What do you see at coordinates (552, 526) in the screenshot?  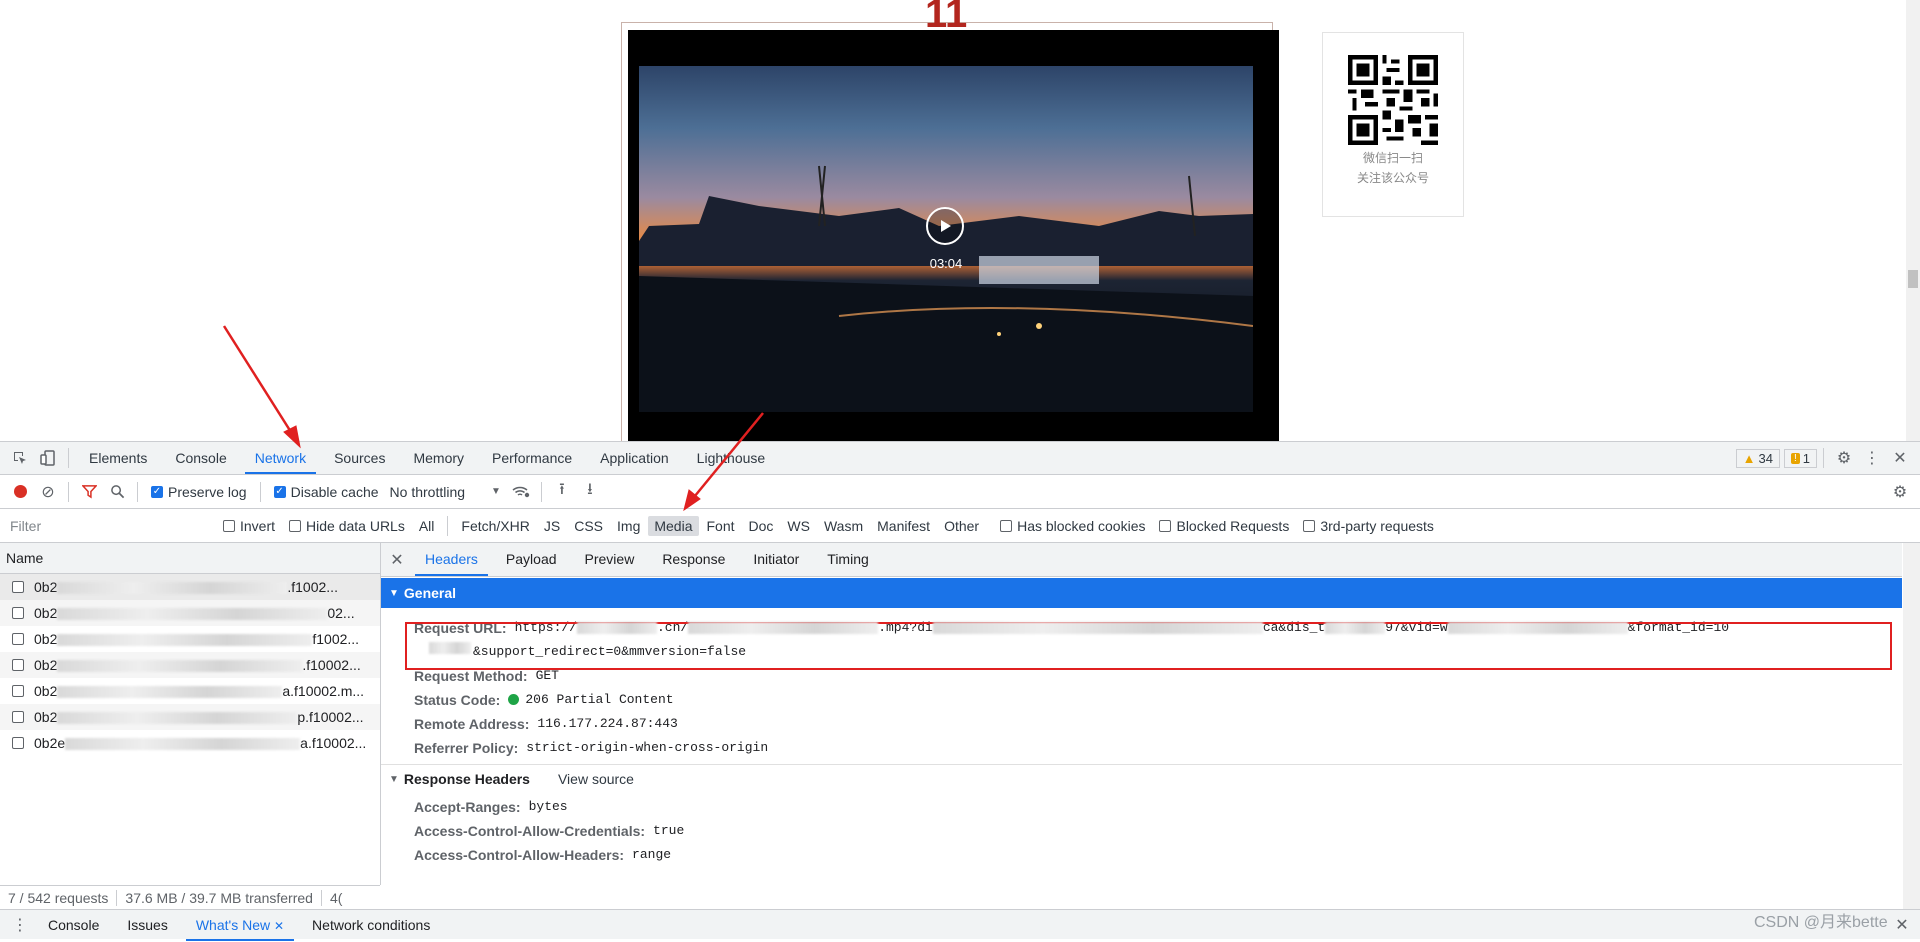 I see `type-filter-js: JS` at bounding box center [552, 526].